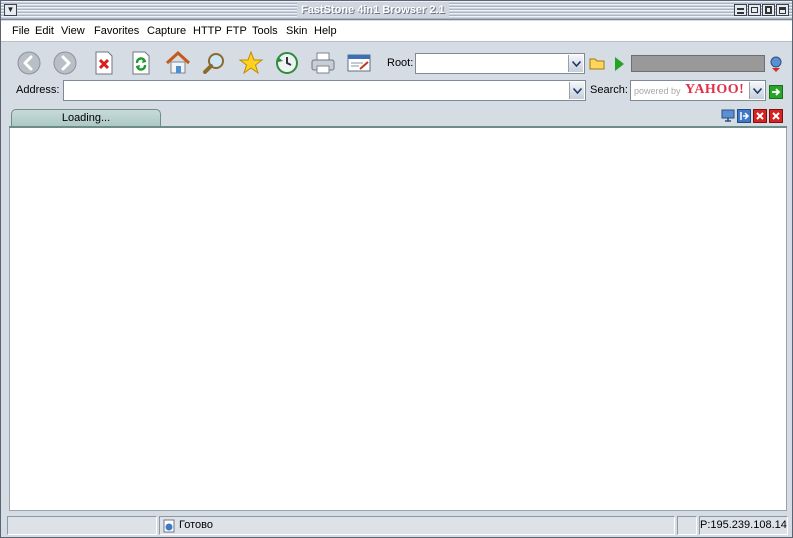 This screenshot has width=793, height=538. What do you see at coordinates (373, 10) in the screenshot?
I see `window-title: FastStone 4in1 Browser 2.1` at bounding box center [373, 10].